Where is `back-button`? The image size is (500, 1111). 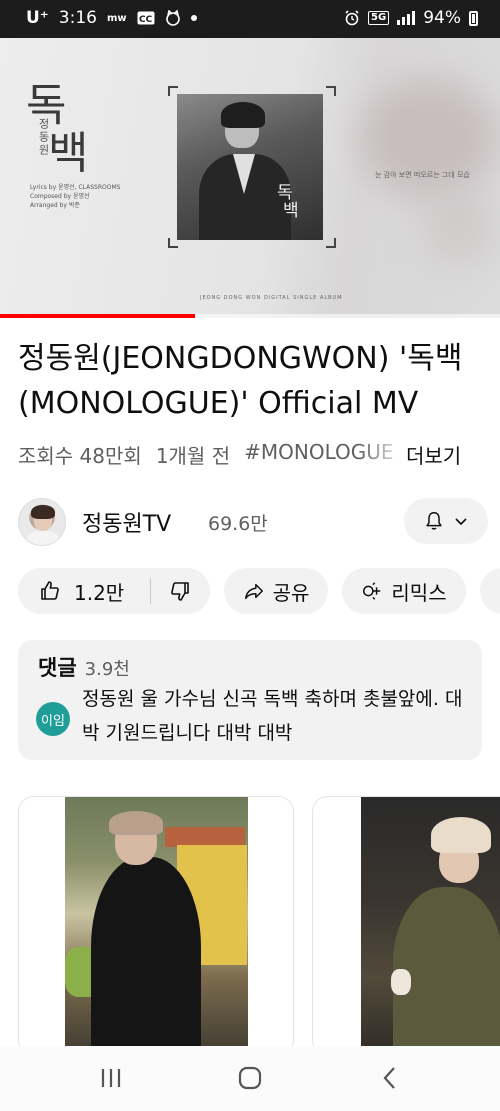 back-button is located at coordinates (390, 1078).